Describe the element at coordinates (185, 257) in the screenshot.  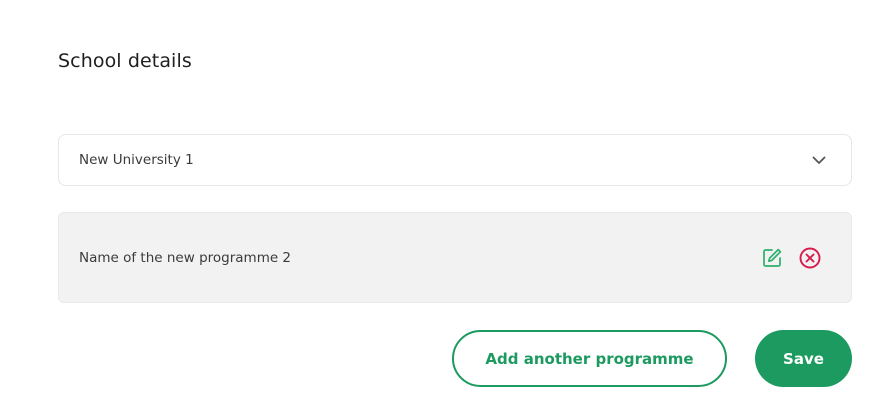
I see `programme-name: Name of the new programme 2` at that location.